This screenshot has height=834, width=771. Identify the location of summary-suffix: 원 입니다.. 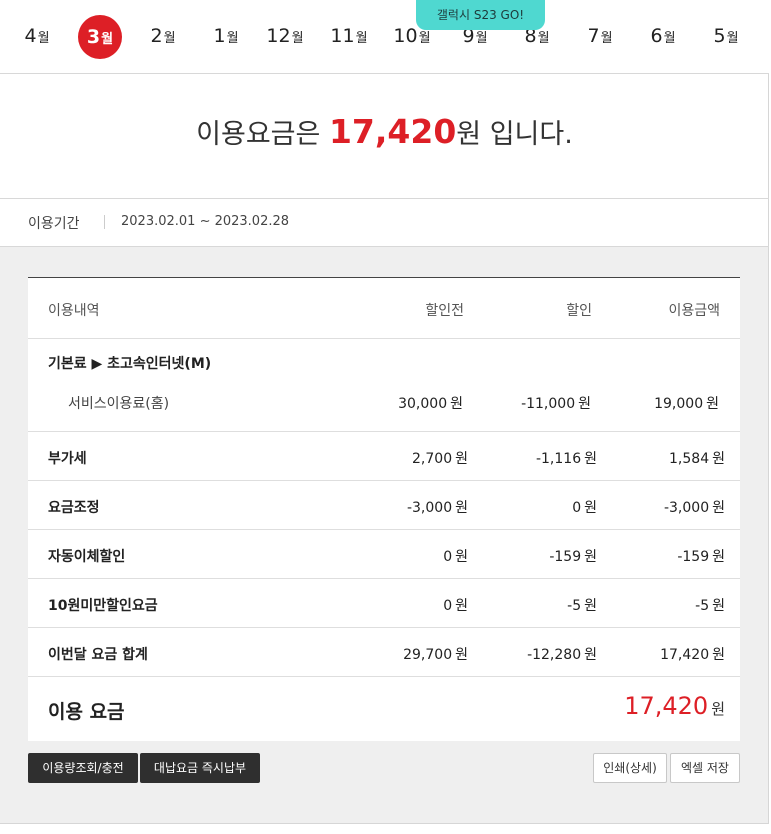
(514, 134).